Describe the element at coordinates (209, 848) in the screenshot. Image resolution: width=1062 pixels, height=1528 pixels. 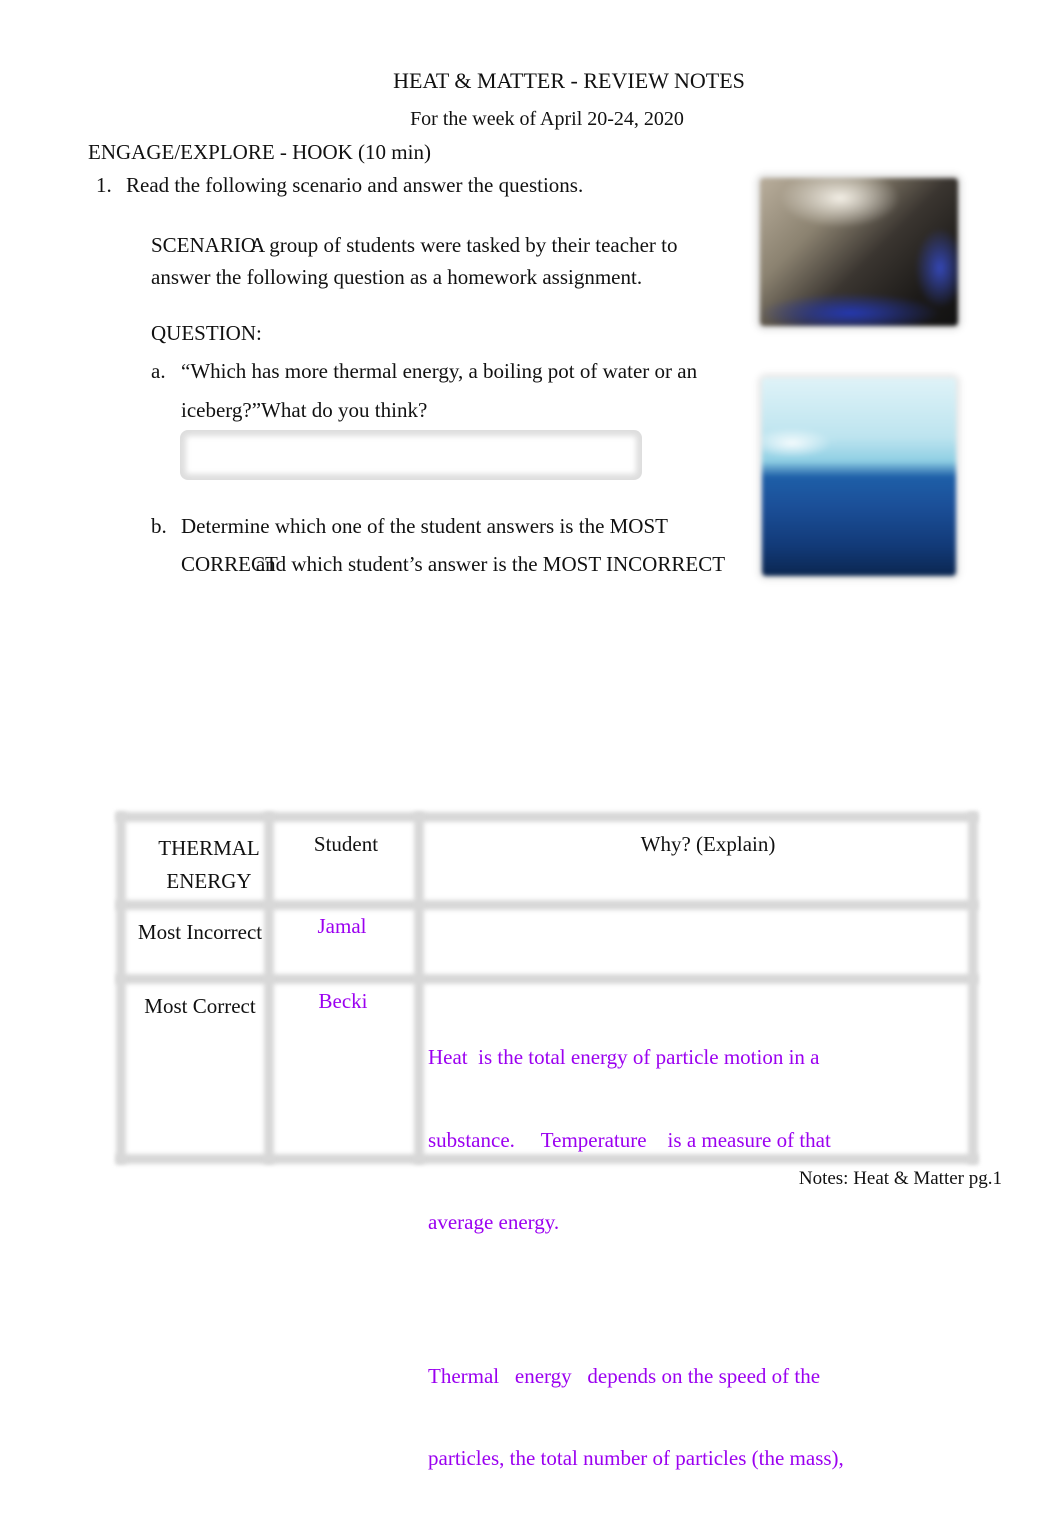
I see `header-line-1: THERMAL` at that location.